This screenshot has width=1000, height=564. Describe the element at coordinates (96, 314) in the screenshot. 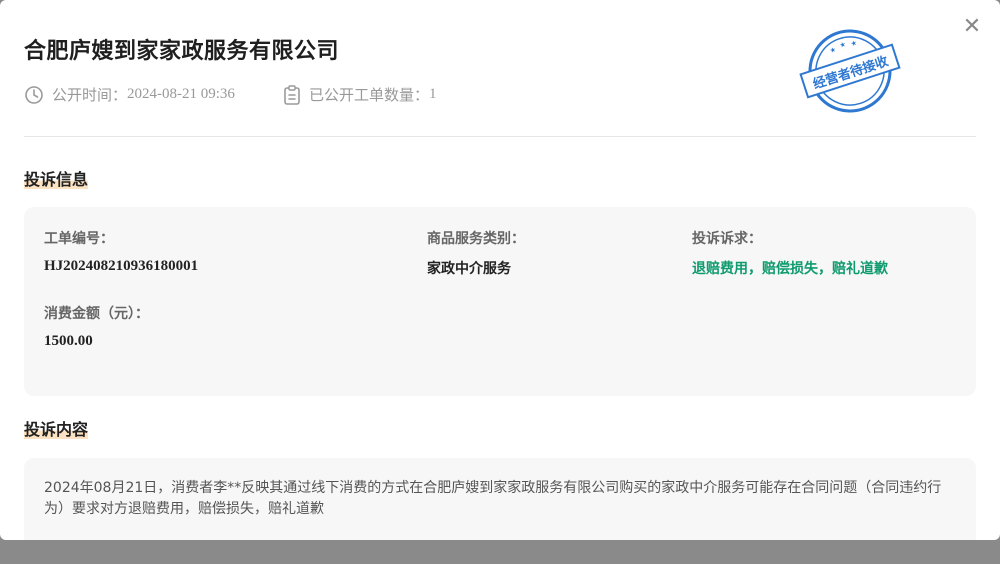

I see `amount-label: 消费金额（元）：` at that location.